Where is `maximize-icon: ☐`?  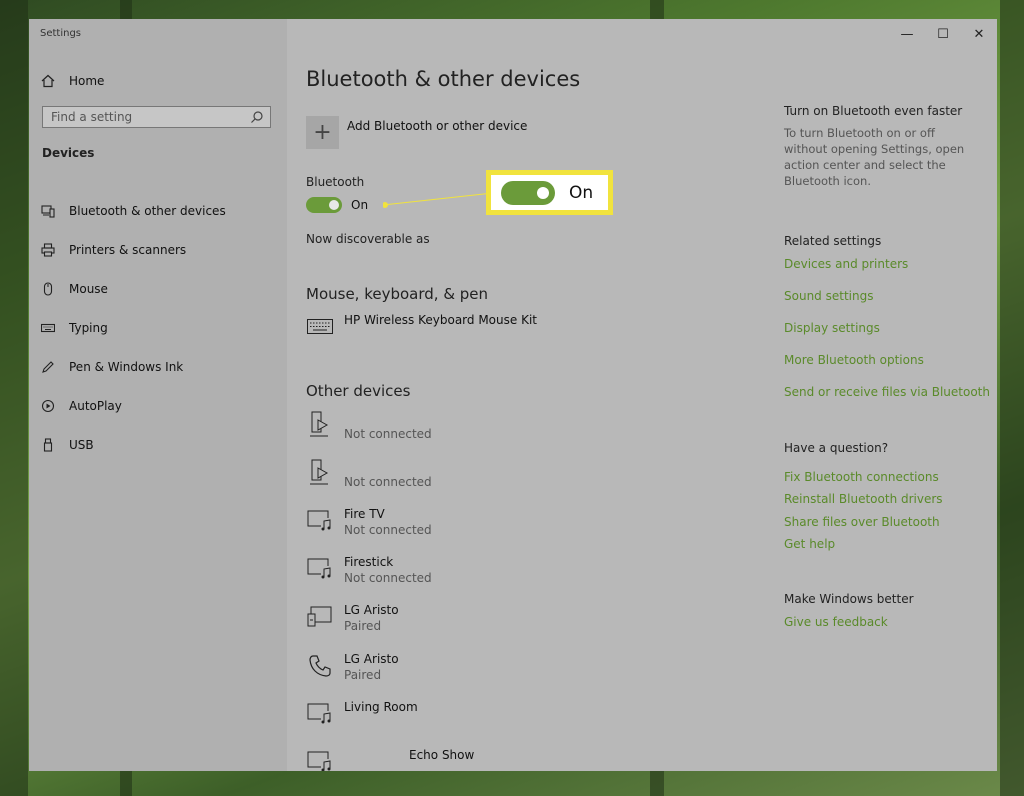 maximize-icon: ☐ is located at coordinates (943, 34).